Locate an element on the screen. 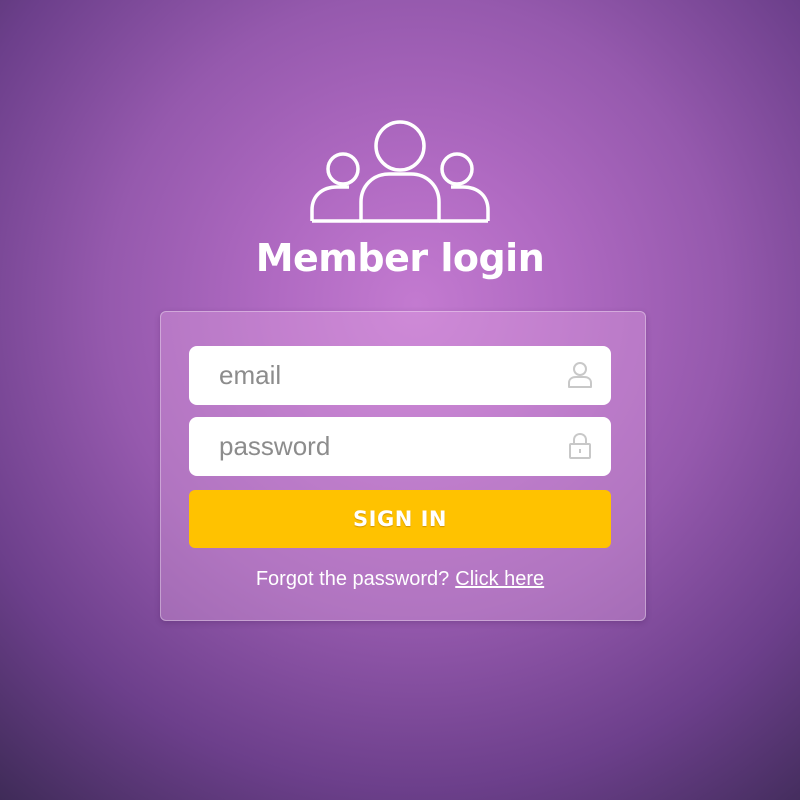 The image size is (800, 800). forgot-password-row: Forgot the password? Click here is located at coordinates (400, 579).